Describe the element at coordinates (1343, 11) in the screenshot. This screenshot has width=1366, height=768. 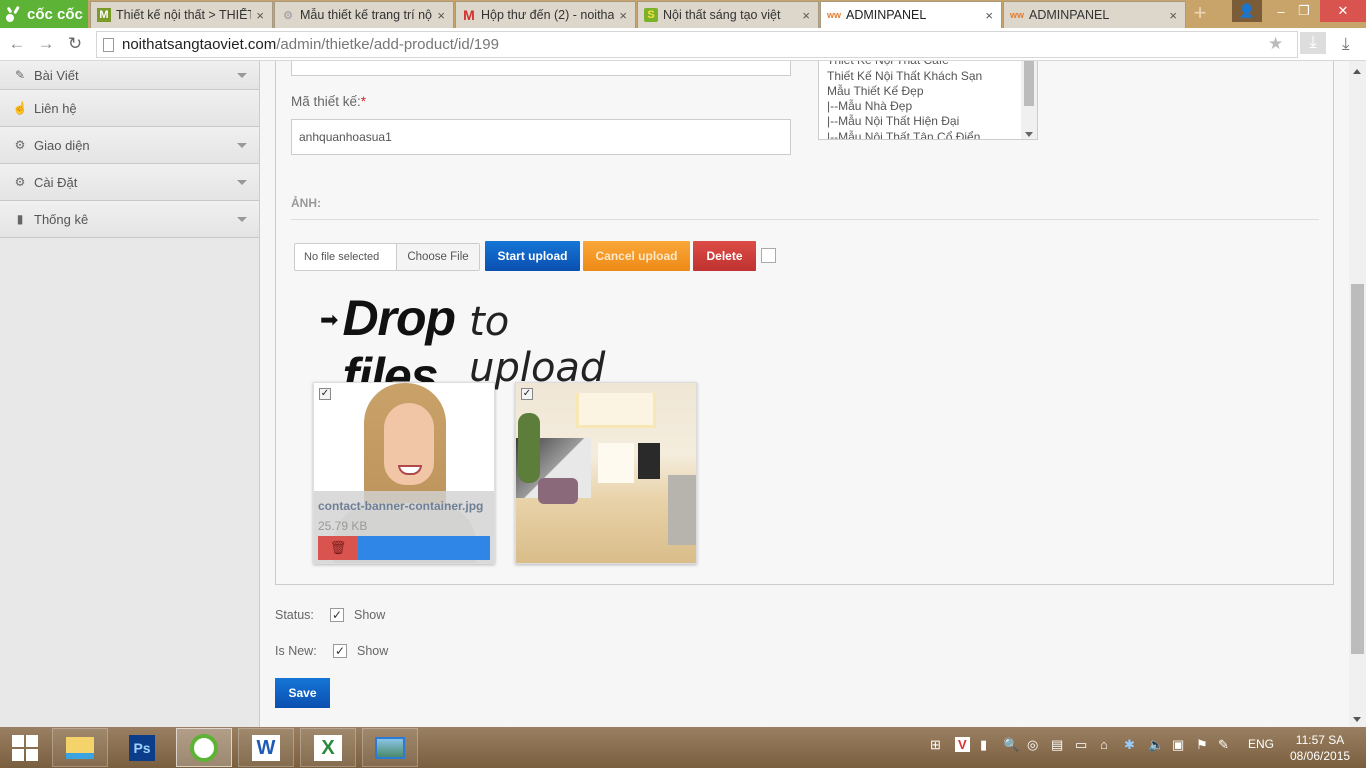
I see `close-window-button: ✕` at that location.